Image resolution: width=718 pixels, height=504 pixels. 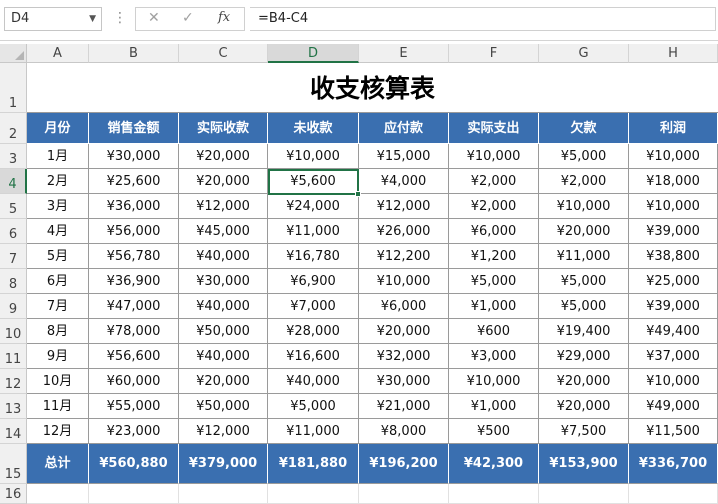 What do you see at coordinates (584, 331) in the screenshot?
I see `table-cell: ¥19,400` at bounding box center [584, 331].